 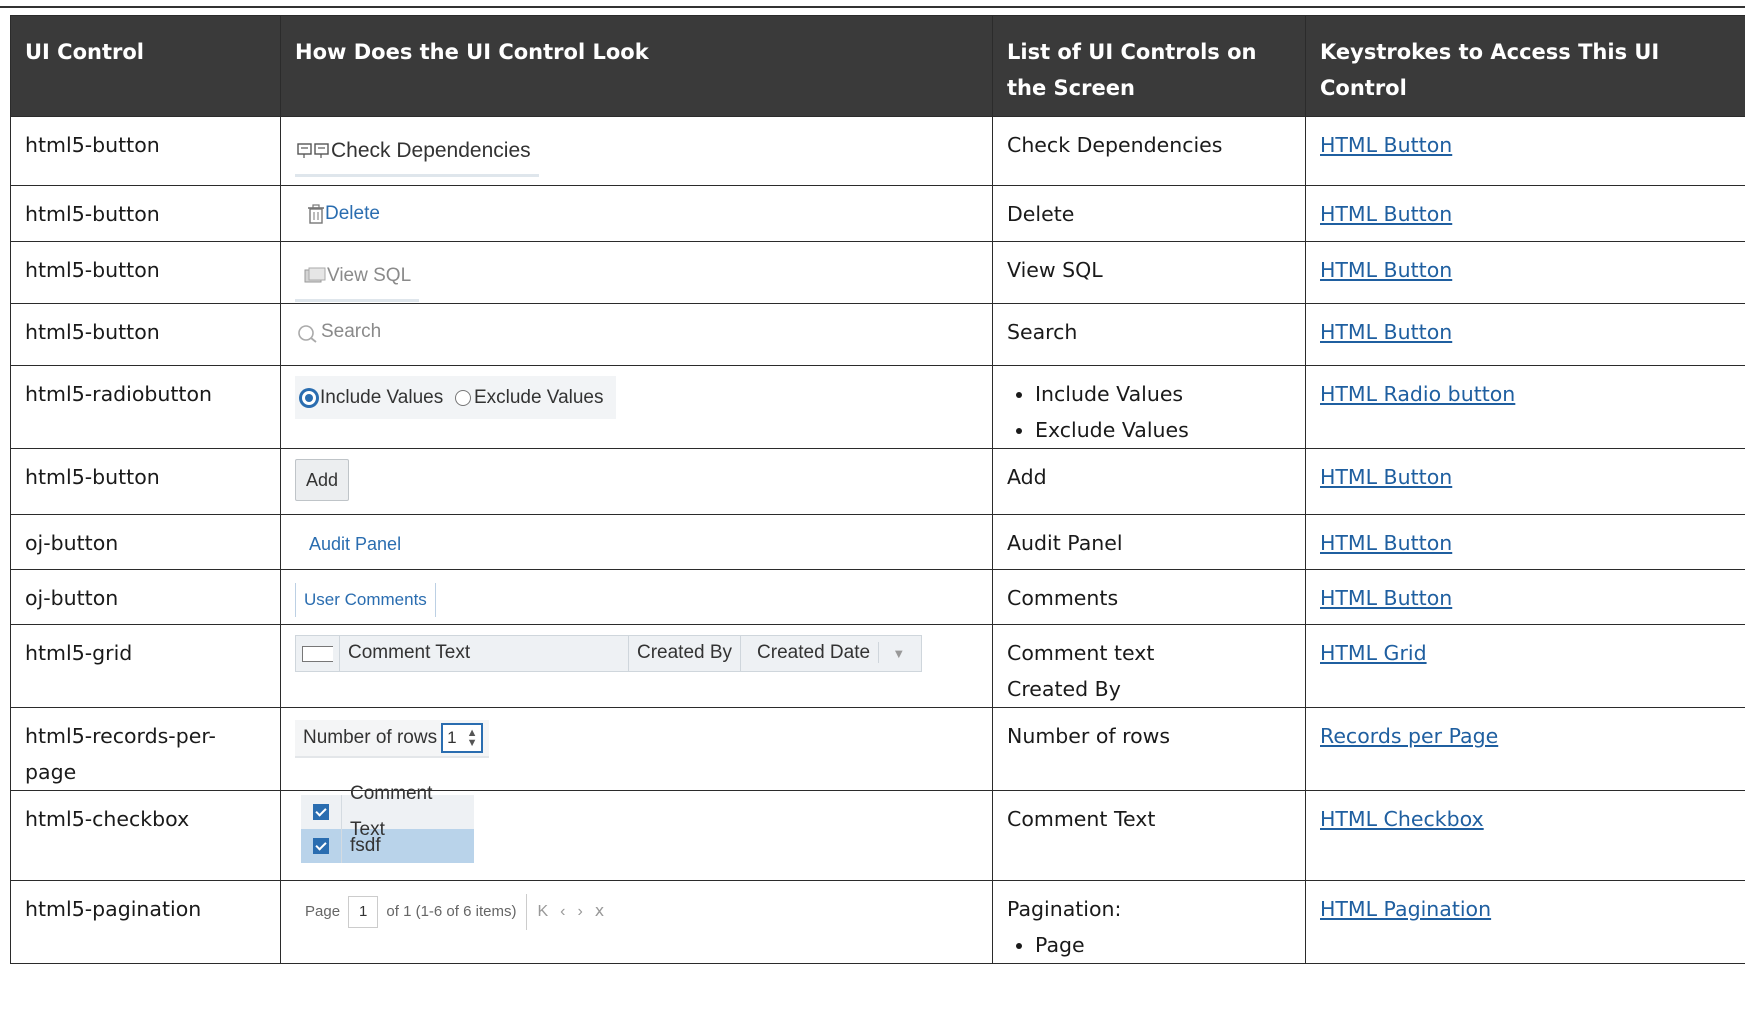 I want to click on look-cell: User Comments, so click(x=636, y=597).